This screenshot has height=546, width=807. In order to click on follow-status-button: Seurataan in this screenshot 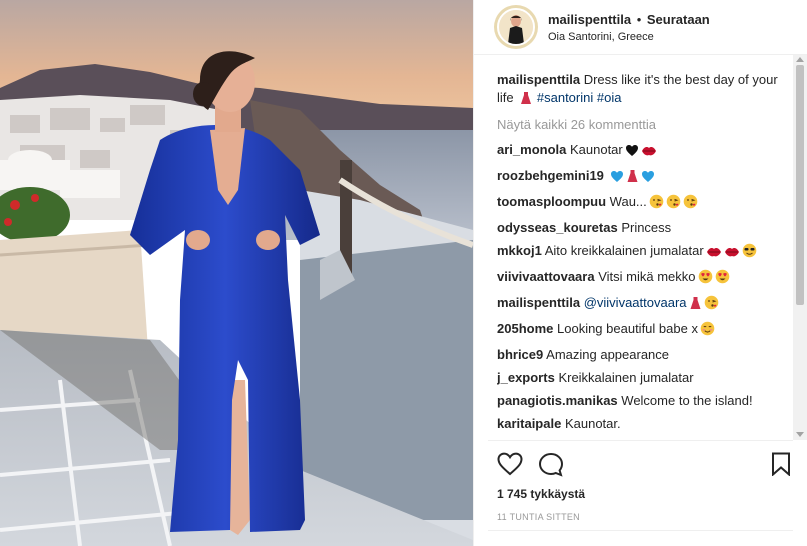, I will do `click(678, 19)`.